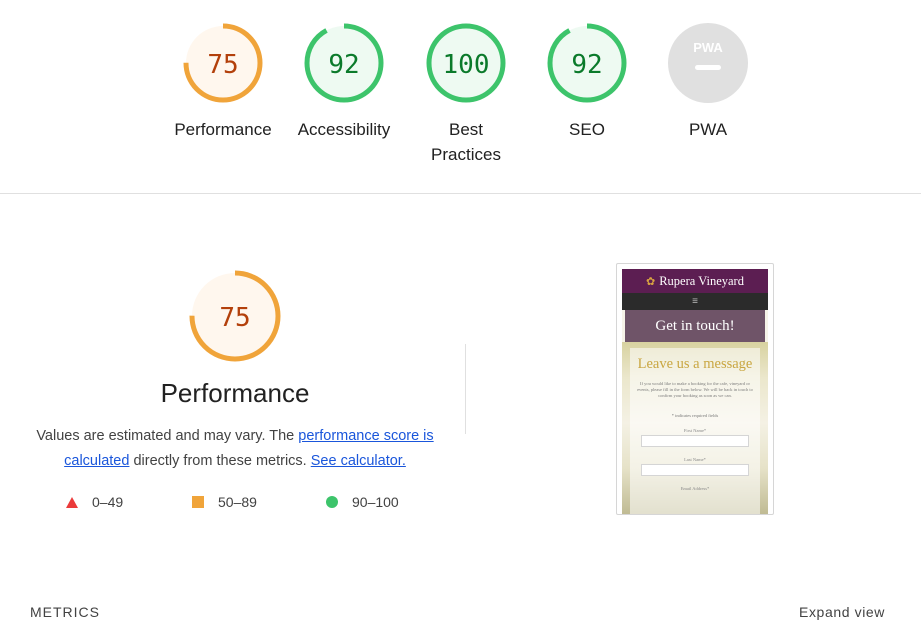 This screenshot has width=921, height=639. What do you see at coordinates (701, 280) in the screenshot?
I see `site-title: Rupera Vineyard` at bounding box center [701, 280].